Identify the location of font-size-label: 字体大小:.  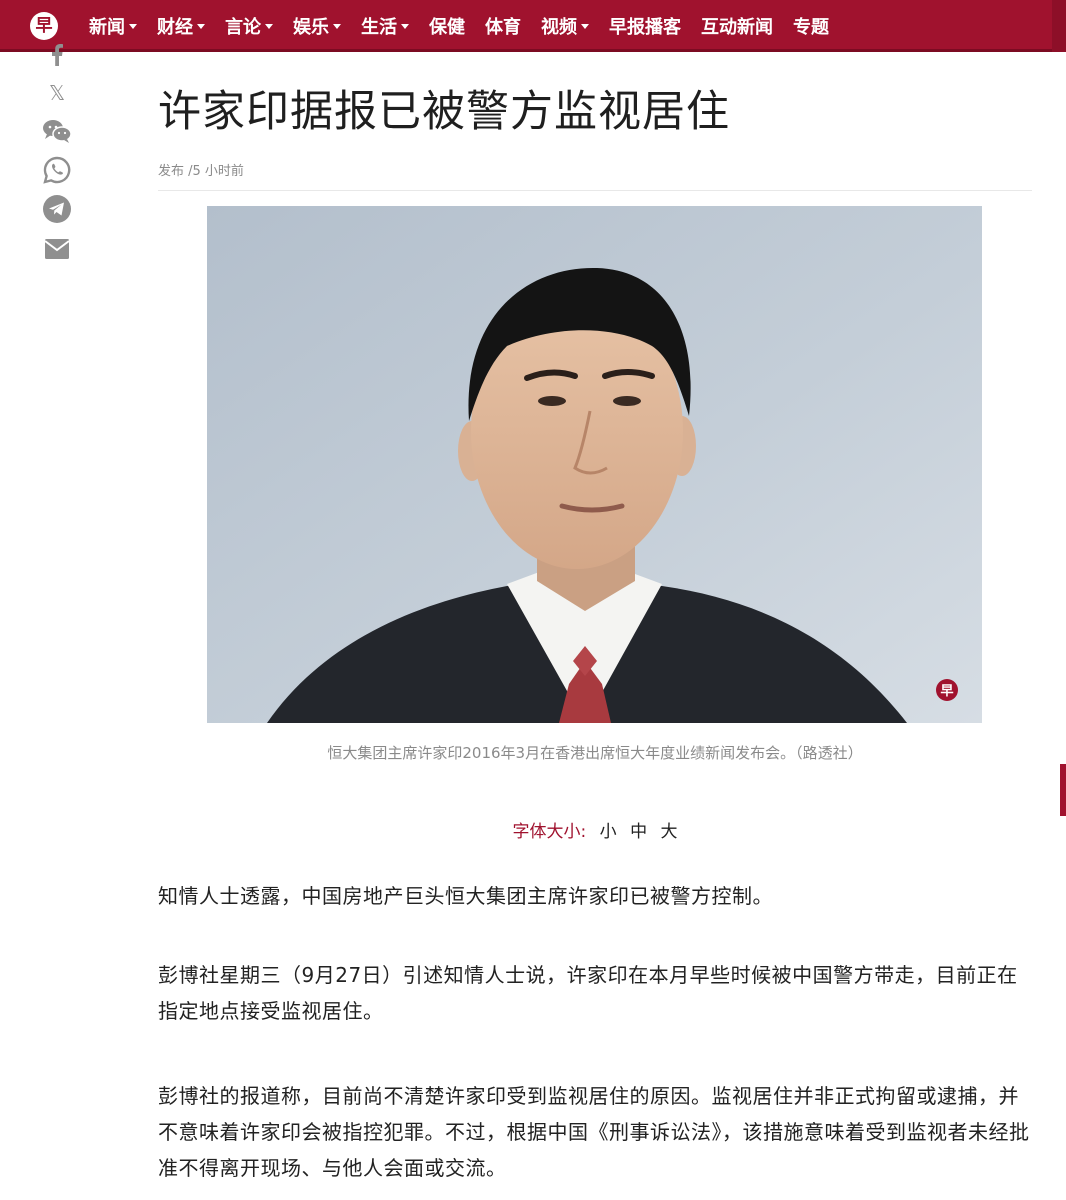
(549, 832).